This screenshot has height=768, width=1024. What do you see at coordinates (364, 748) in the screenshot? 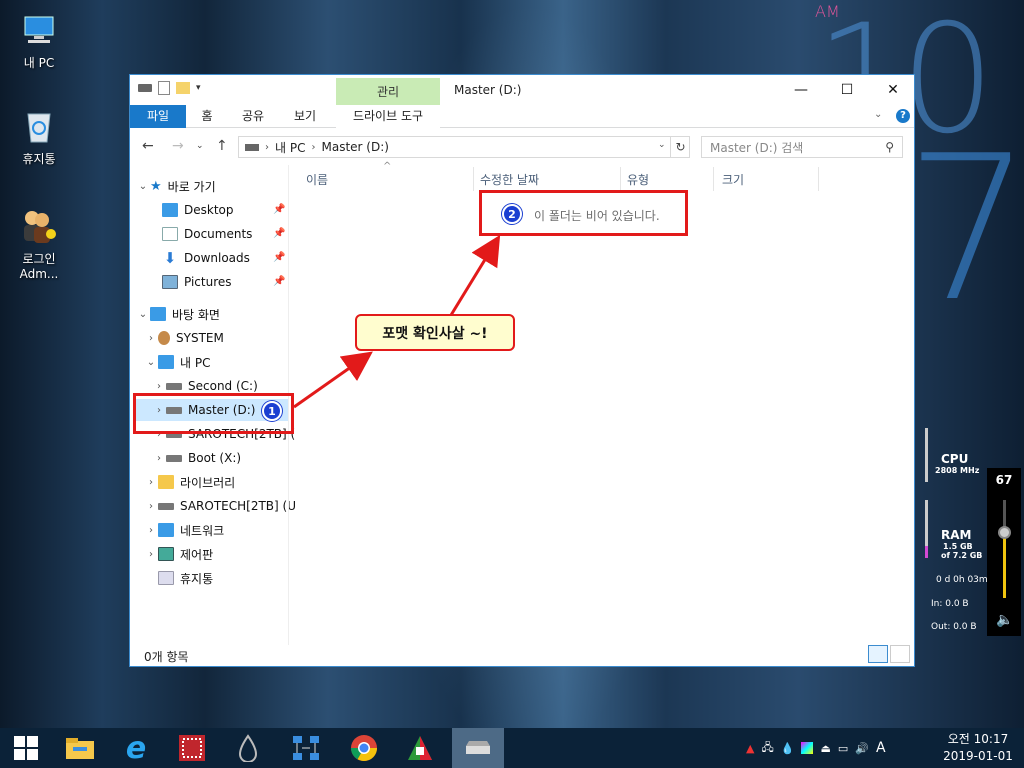
I see `taskbar-chrome` at bounding box center [364, 748].